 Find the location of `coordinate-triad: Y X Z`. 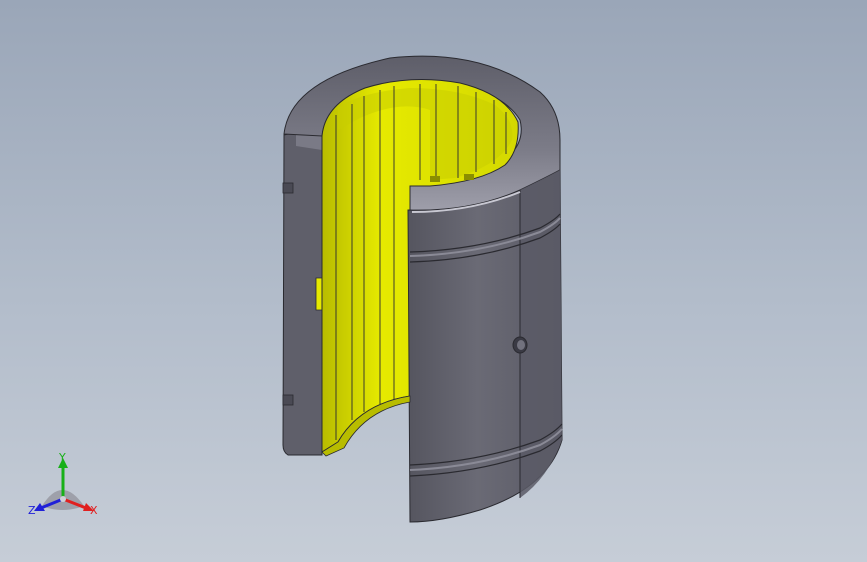

coordinate-triad: Y X Z is located at coordinates (64, 486).